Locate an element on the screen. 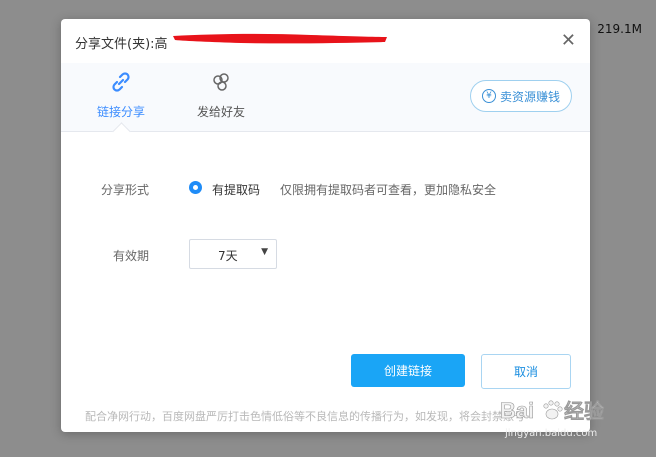  friends-icon is located at coordinates (221, 82).